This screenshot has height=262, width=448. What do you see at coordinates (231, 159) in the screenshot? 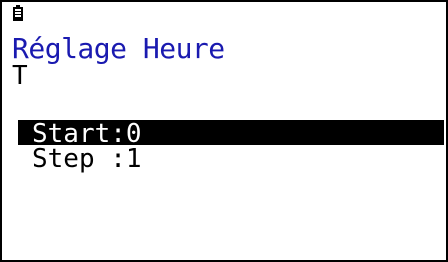
I see `step-setting-item: Step :1` at bounding box center [231, 159].